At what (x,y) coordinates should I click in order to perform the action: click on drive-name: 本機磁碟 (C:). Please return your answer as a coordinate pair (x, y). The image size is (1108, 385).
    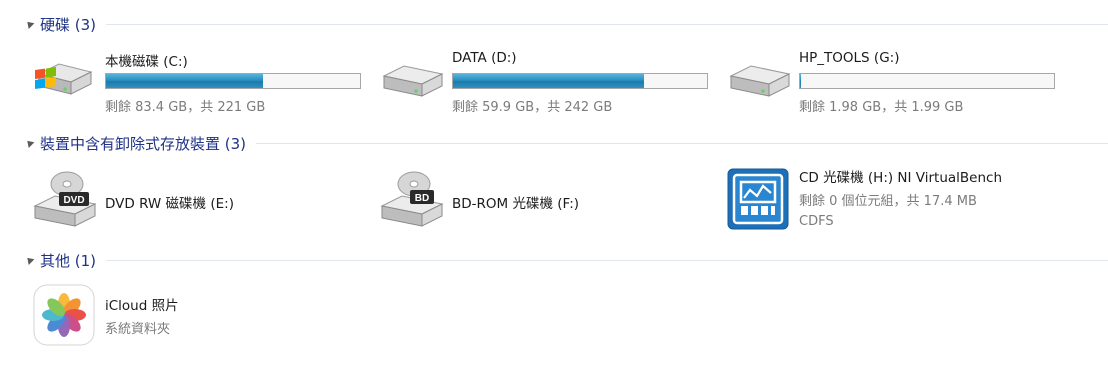
    Looking at the image, I should click on (146, 62).